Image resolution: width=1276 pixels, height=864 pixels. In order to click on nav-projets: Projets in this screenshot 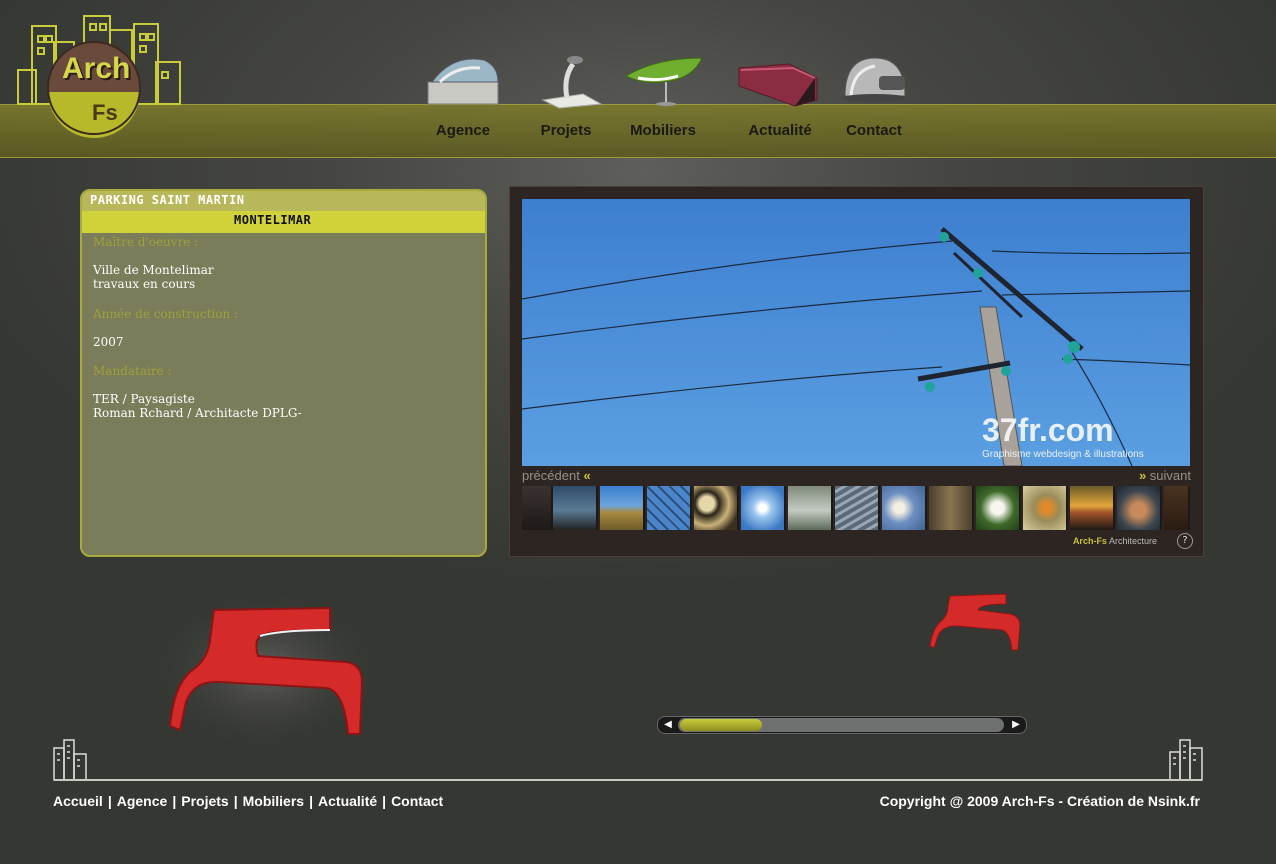, I will do `click(566, 98)`.